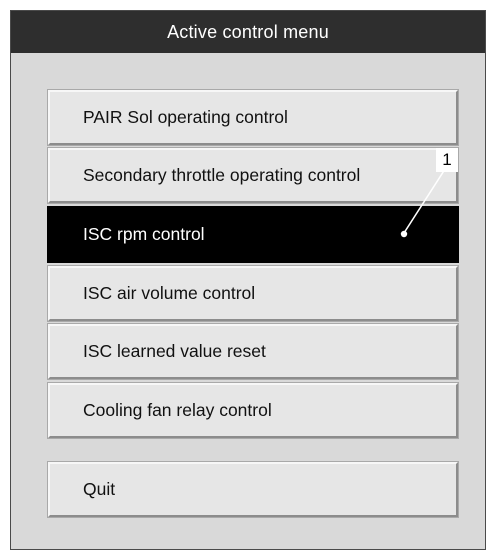 Image resolution: width=489 pixels, height=554 pixels. What do you see at coordinates (253, 410) in the screenshot?
I see `menu-item-cooling-fan-relay-control: Cooling fan relay control` at bounding box center [253, 410].